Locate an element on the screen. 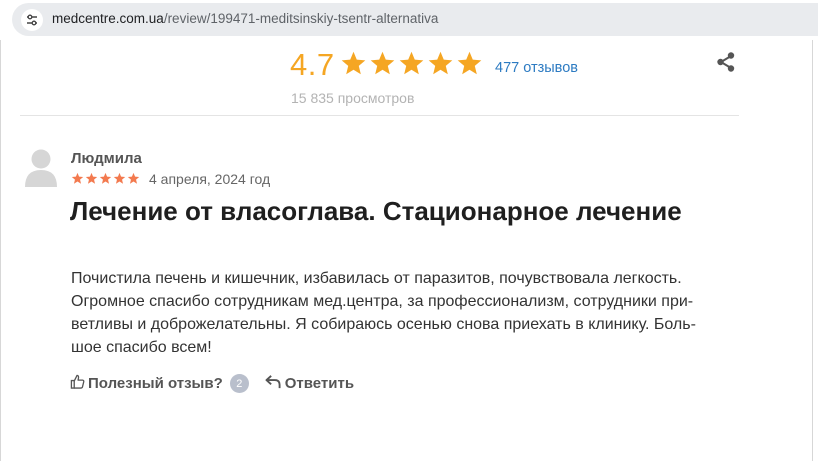 Image resolution: width=818 pixels, height=461 pixels. site-info-icon is located at coordinates (32, 20).